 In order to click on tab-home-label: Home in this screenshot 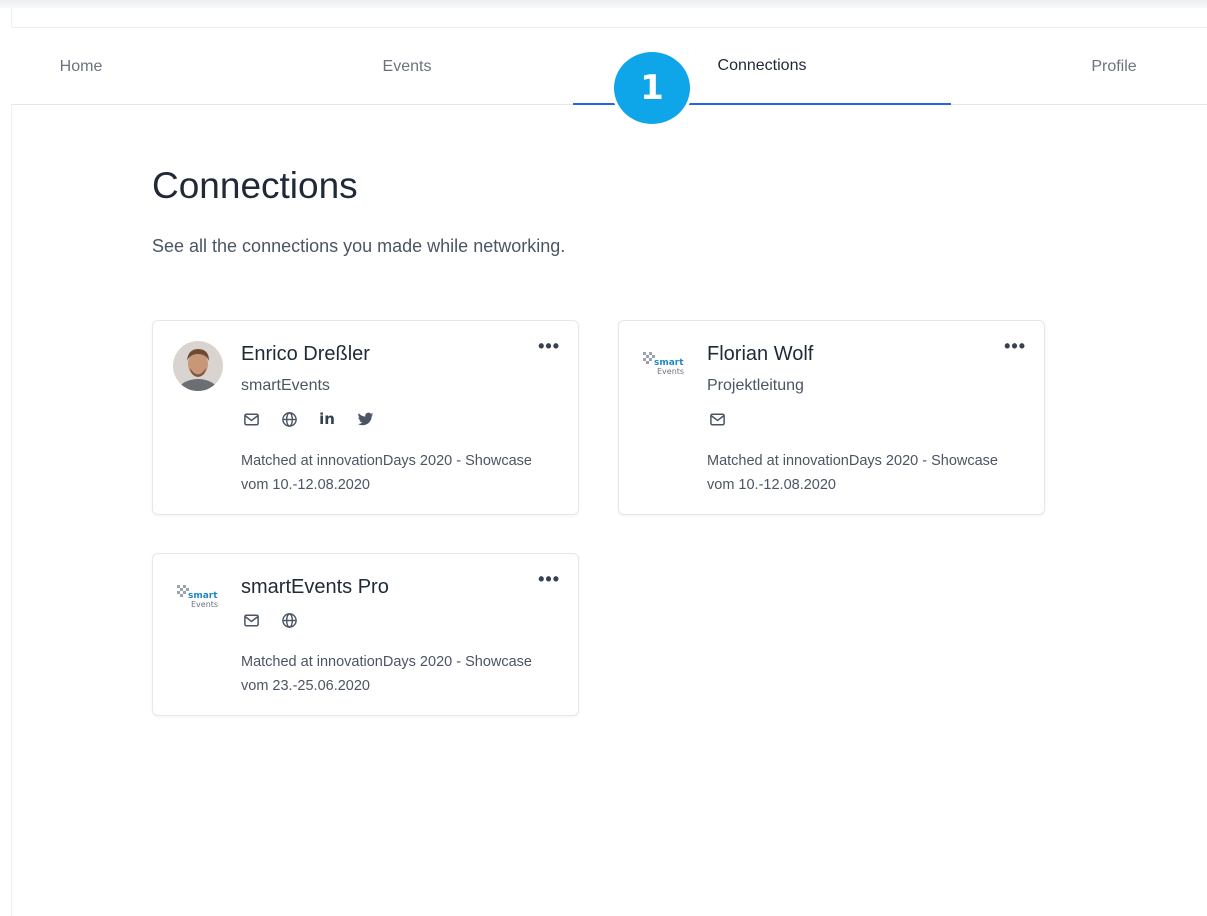, I will do `click(81, 66)`.